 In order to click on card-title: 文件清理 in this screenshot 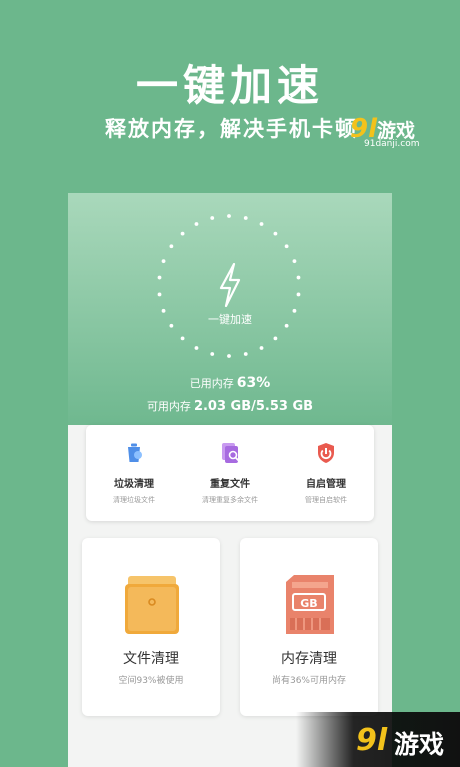, I will do `click(151, 659)`.